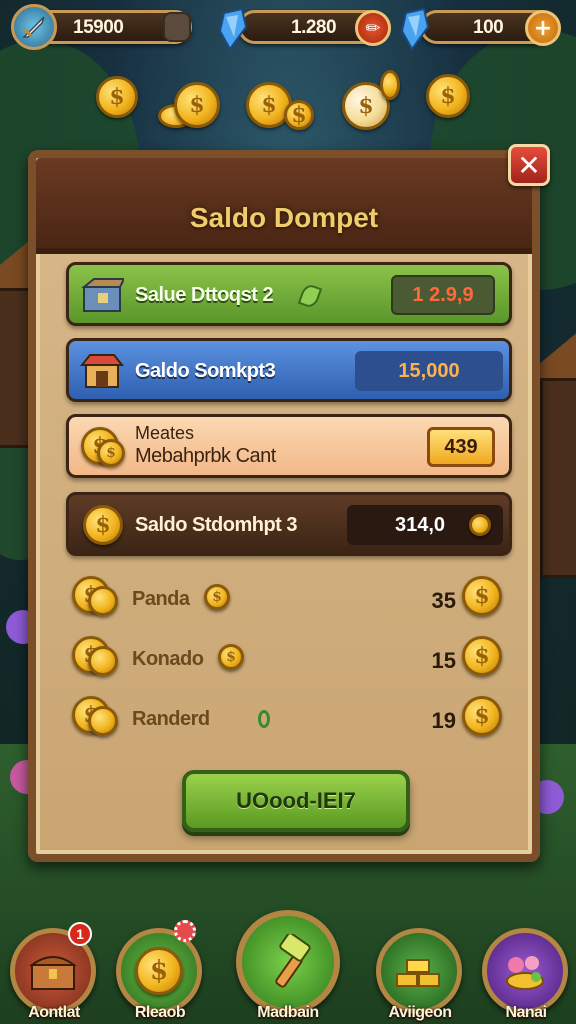  Describe the element at coordinates (443, 720) in the screenshot. I see `list-count: 19` at that location.